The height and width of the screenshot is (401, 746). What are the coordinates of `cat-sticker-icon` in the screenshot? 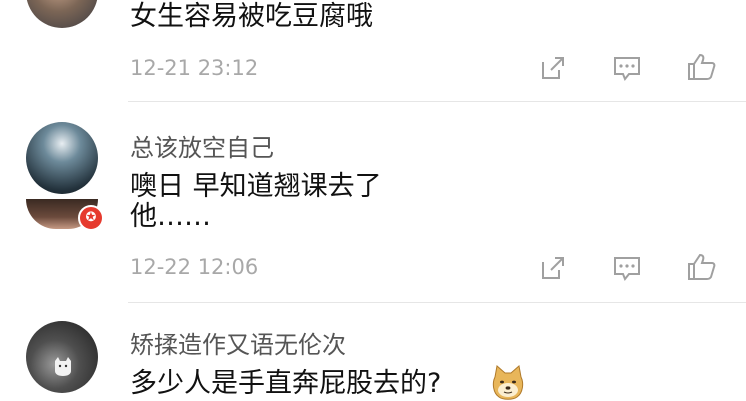 It's located at (63, 366).